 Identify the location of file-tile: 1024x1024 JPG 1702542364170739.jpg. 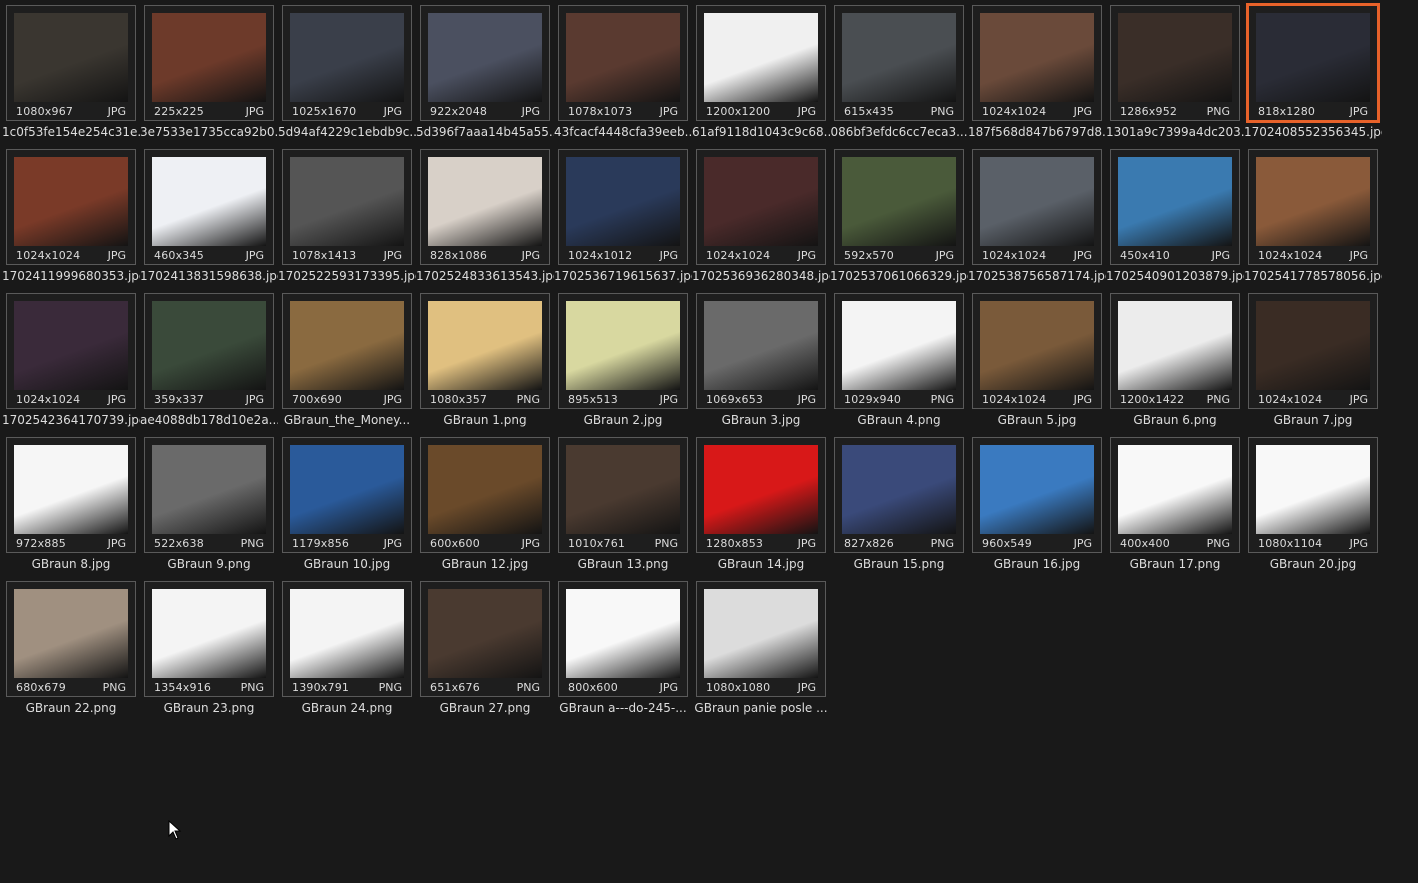
(71, 360).